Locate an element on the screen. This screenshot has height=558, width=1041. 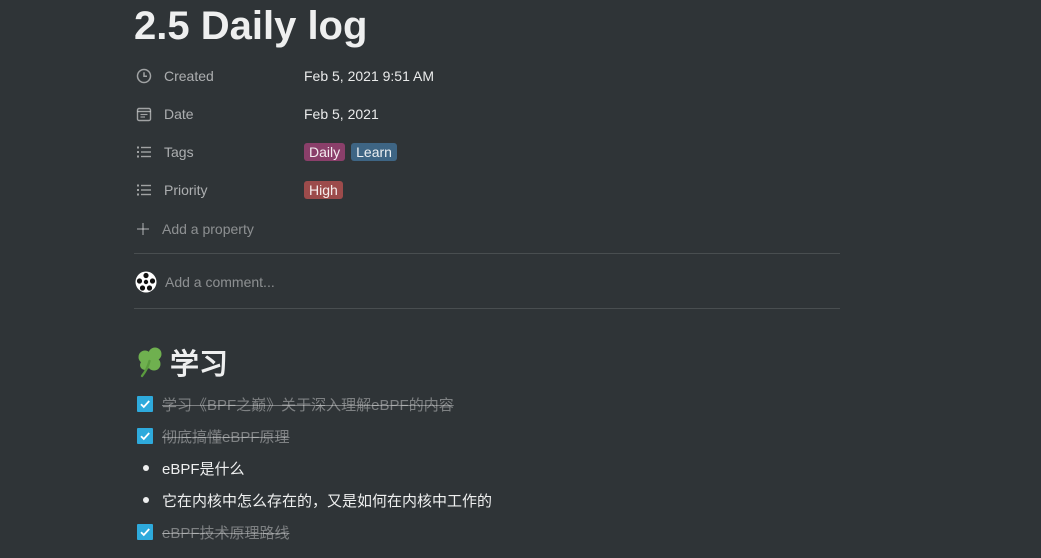
tag-high: High is located at coordinates (323, 190).